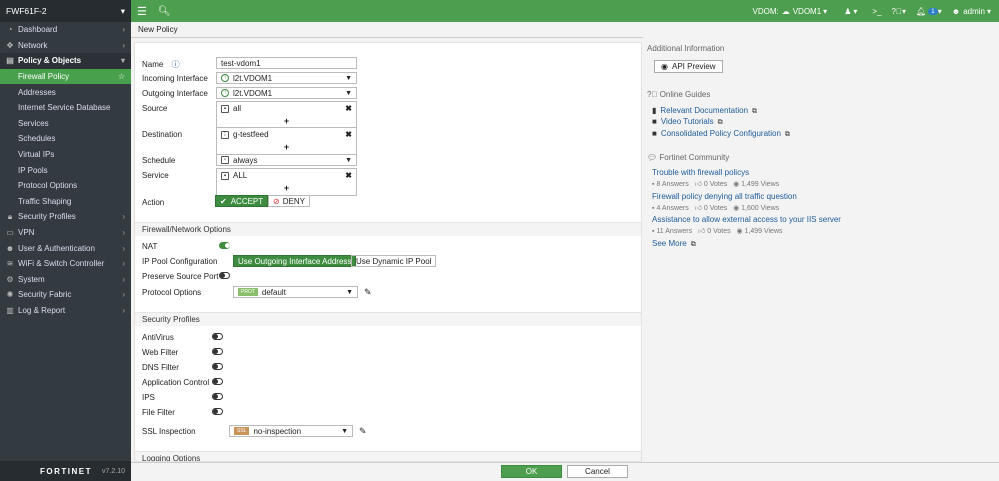 This screenshot has width=999, height=481. What do you see at coordinates (65, 295) in the screenshot?
I see `sidebar-item-security-fabric: ✺ Security Fabric ›` at bounding box center [65, 295].